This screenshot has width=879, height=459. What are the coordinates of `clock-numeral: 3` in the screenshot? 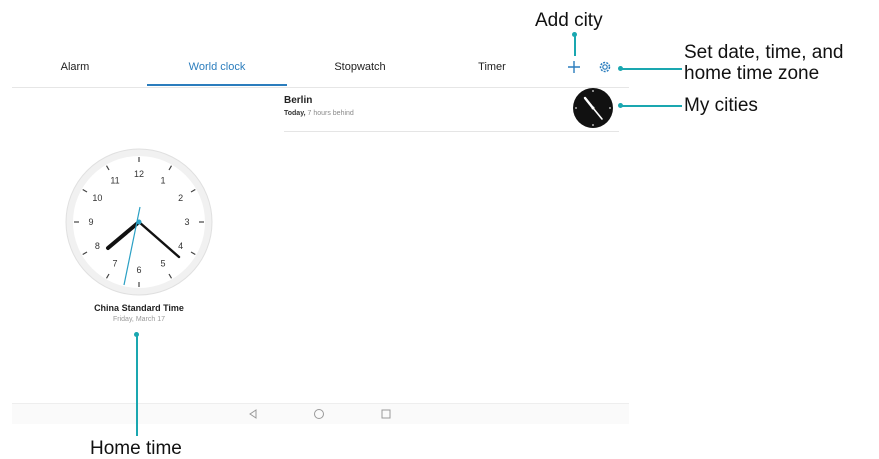 It's located at (186, 222).